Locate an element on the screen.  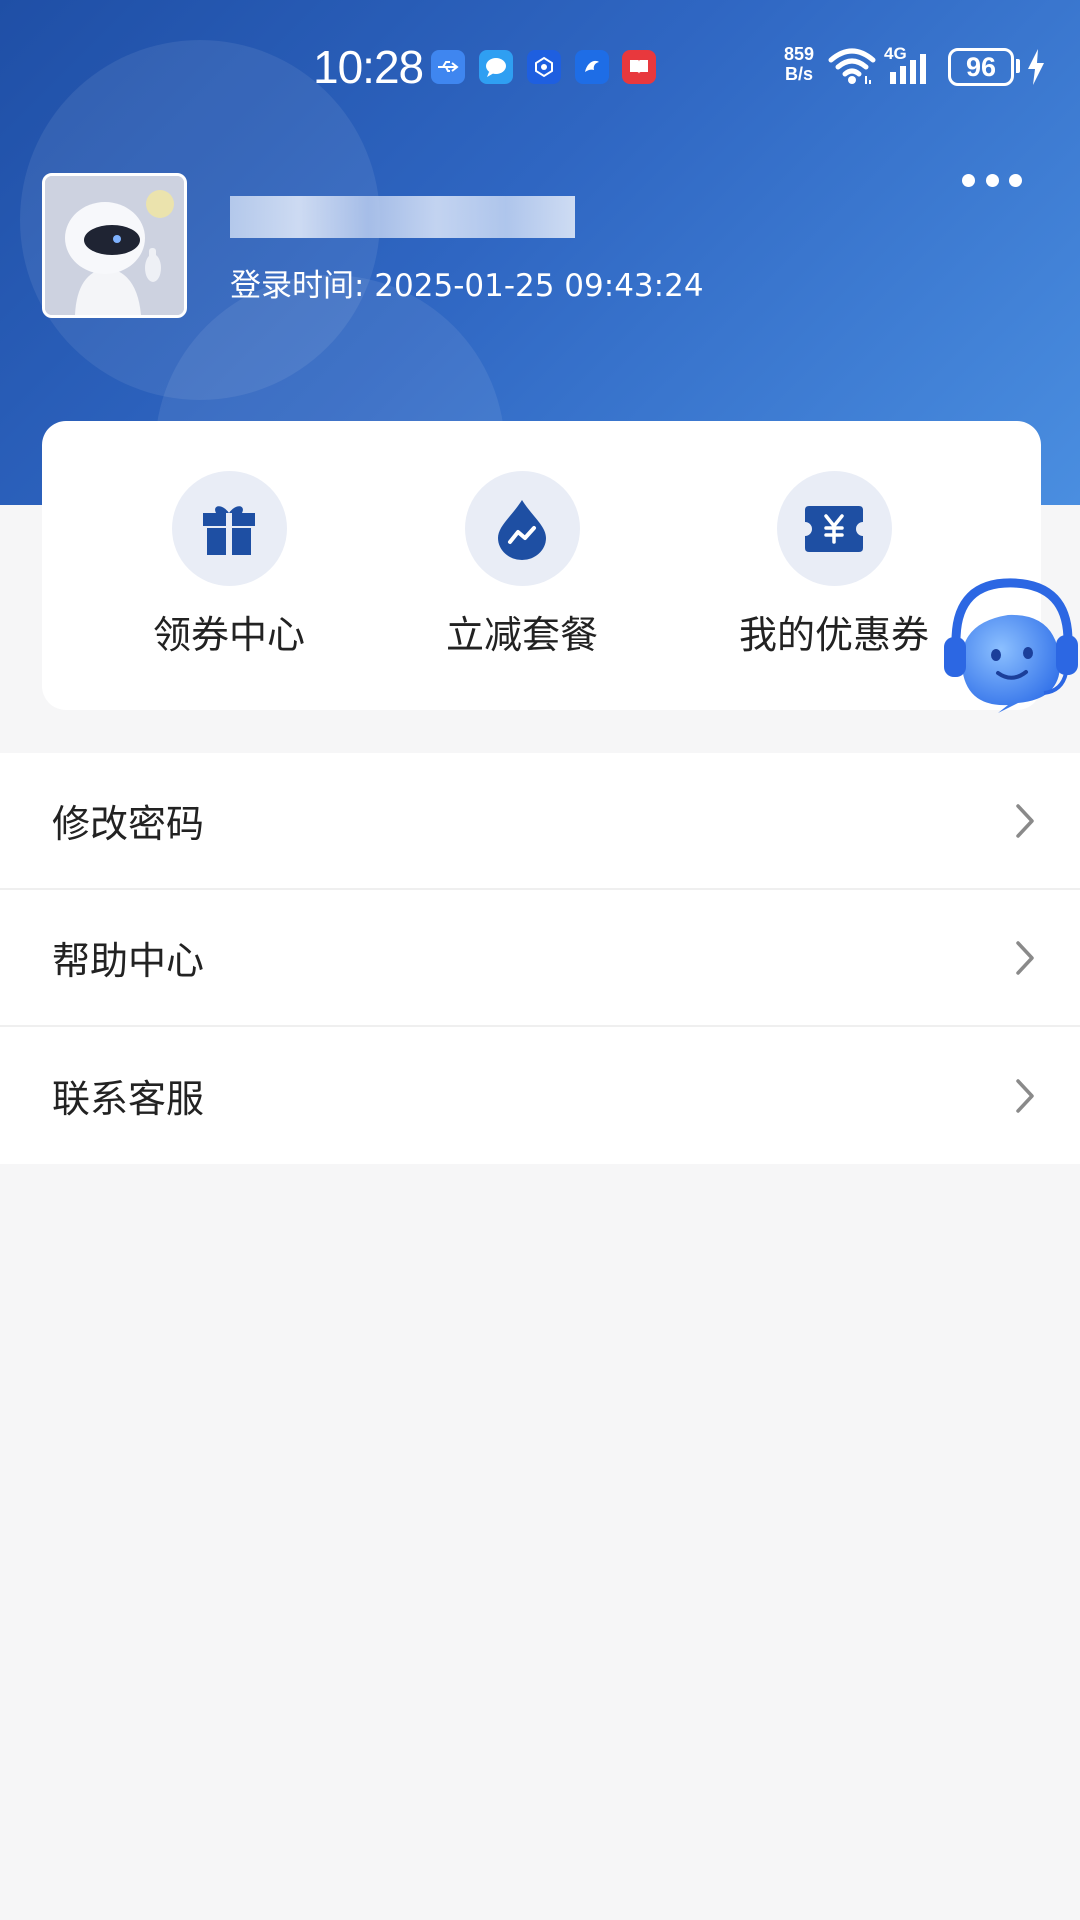
login-time: 登录时间: 2025-01-25 09:43:24 is located at coordinates (467, 286).